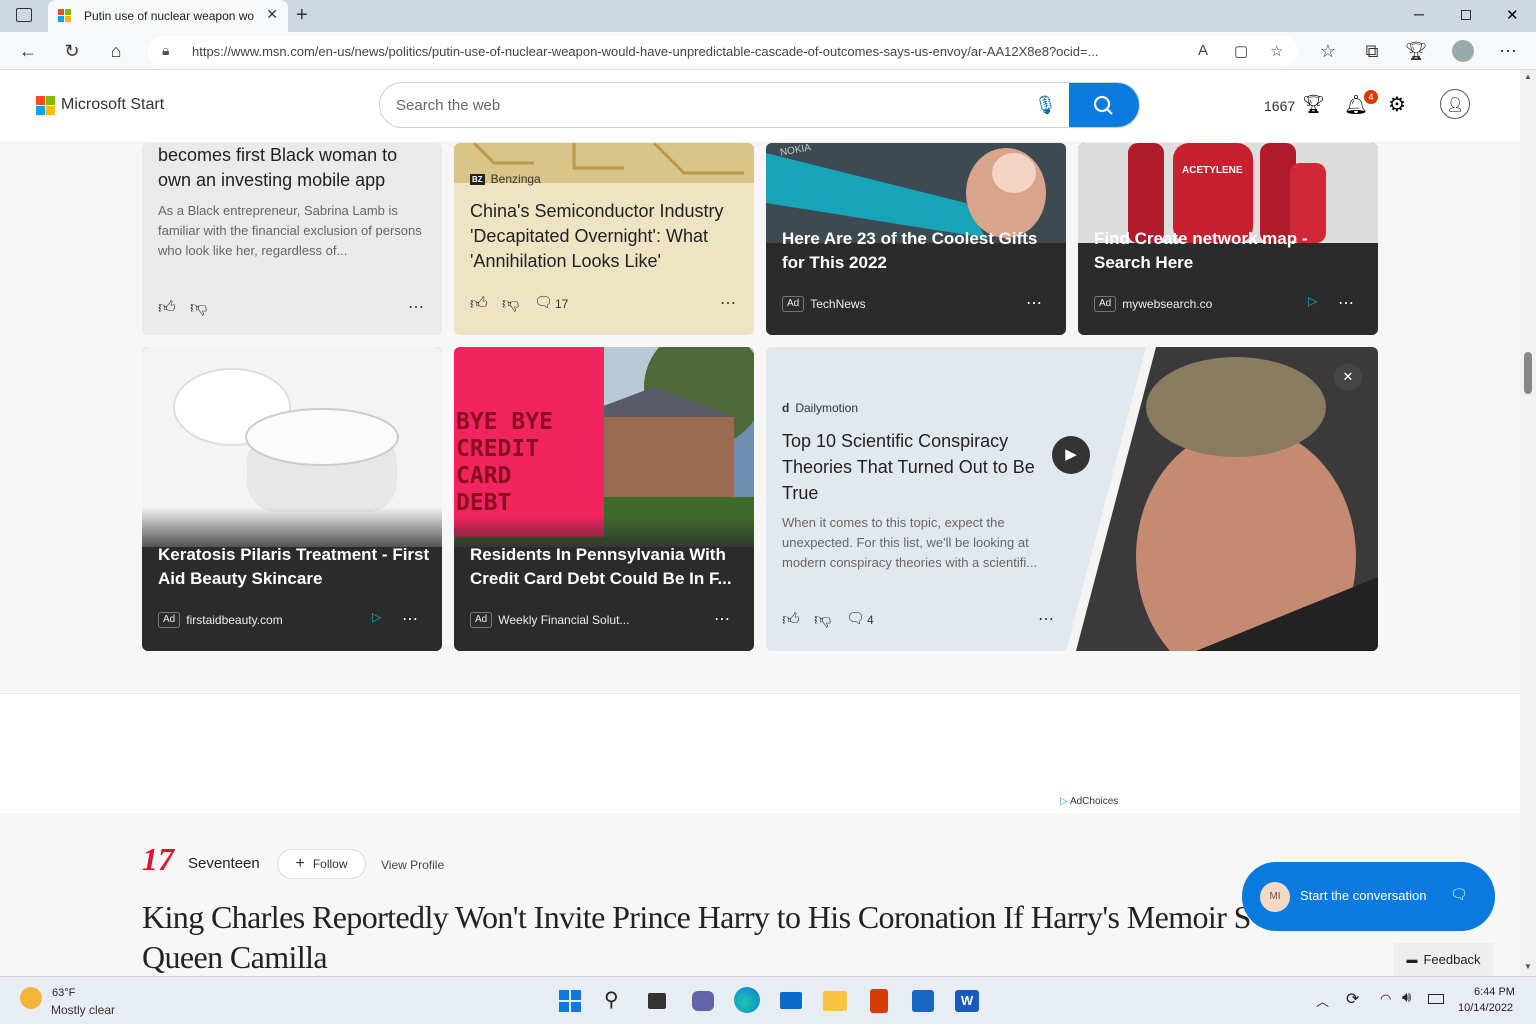  What do you see at coordinates (169, 620) in the screenshot?
I see `ad-badge: Ad` at bounding box center [169, 620].